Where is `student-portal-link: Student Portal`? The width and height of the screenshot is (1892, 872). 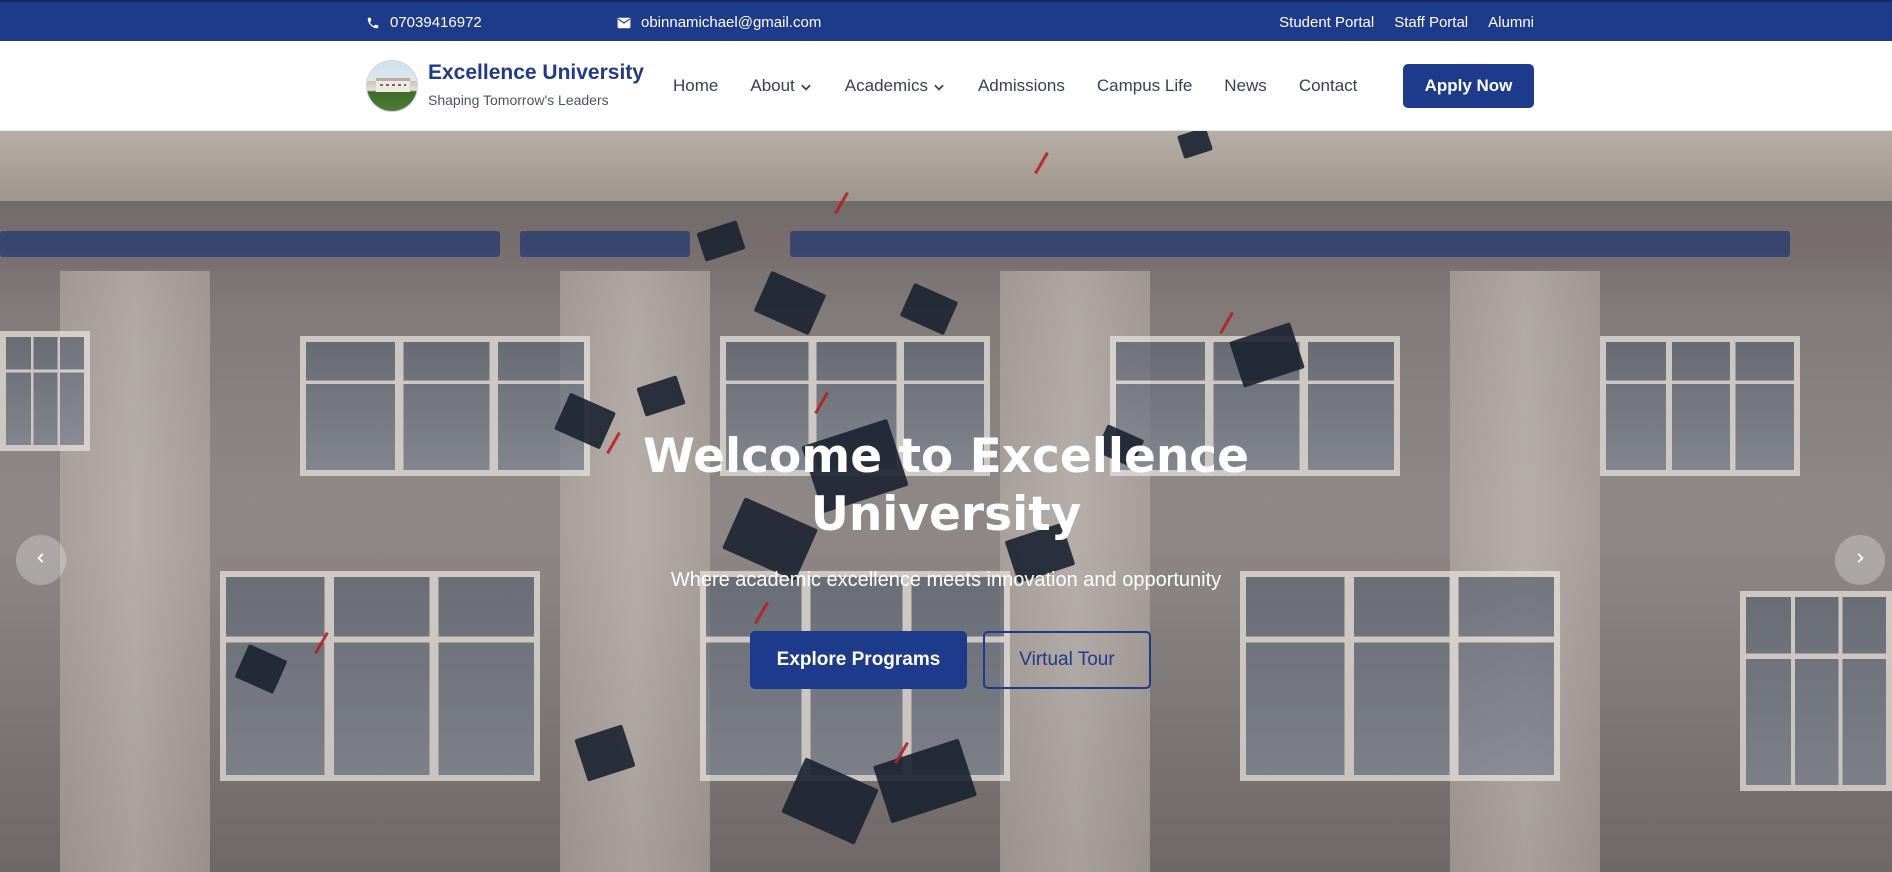 student-portal-link: Student Portal is located at coordinates (1326, 22).